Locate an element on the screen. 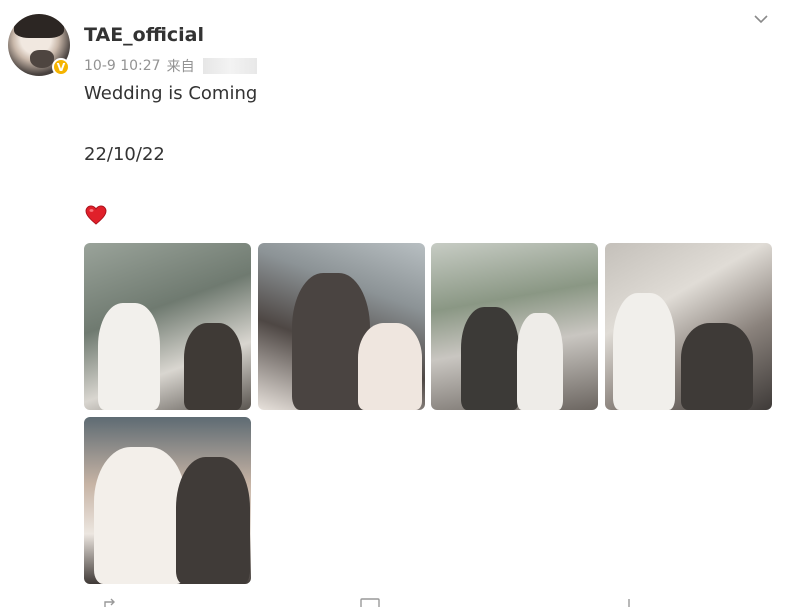 The image size is (800, 607). repost-icon is located at coordinates (109, 602).